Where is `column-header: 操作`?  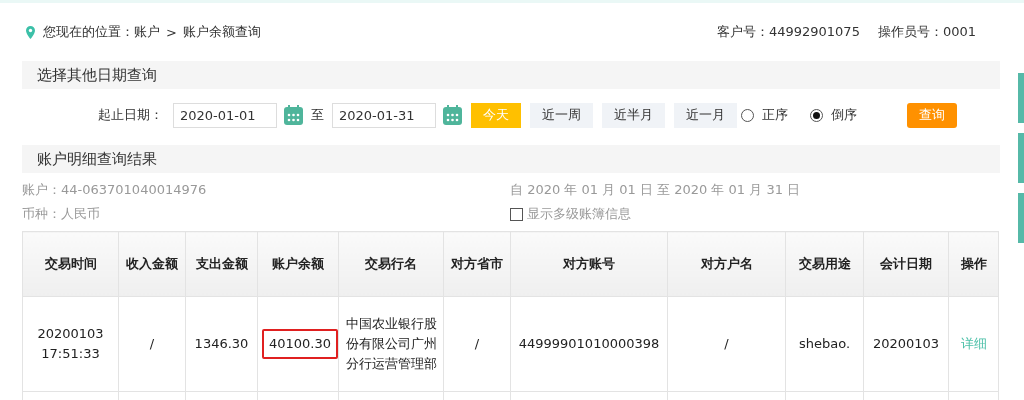
column-header: 操作 is located at coordinates (973, 264).